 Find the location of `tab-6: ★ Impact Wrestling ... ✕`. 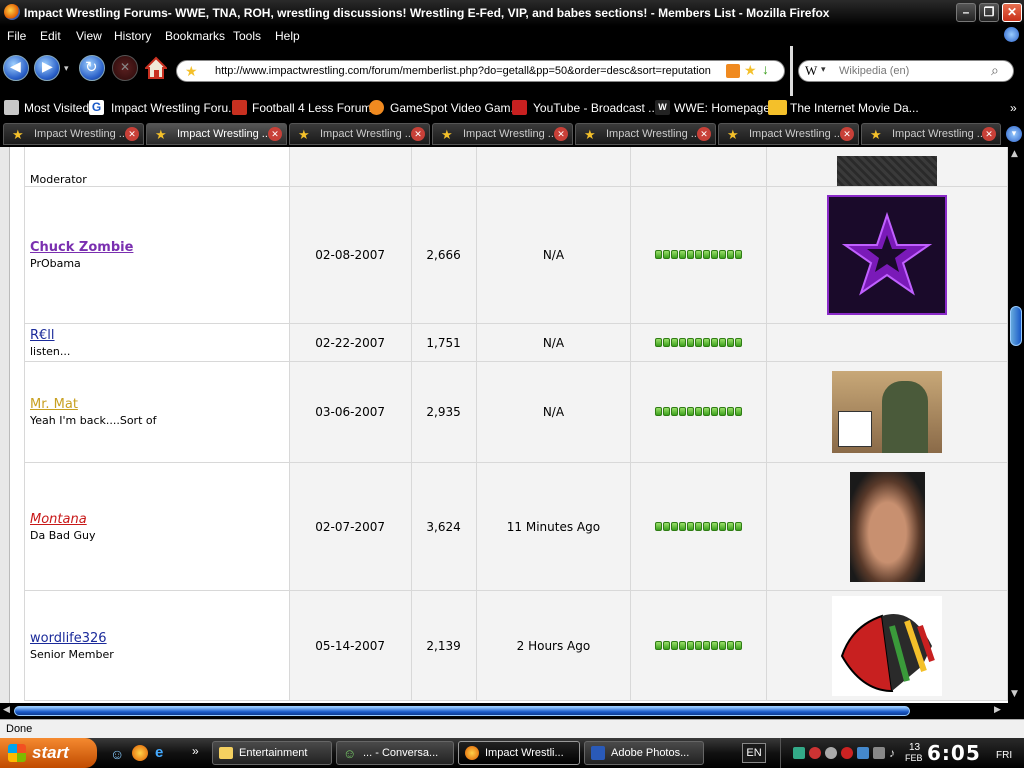

tab-6: ★ Impact Wrestling ... ✕ is located at coordinates (788, 134).